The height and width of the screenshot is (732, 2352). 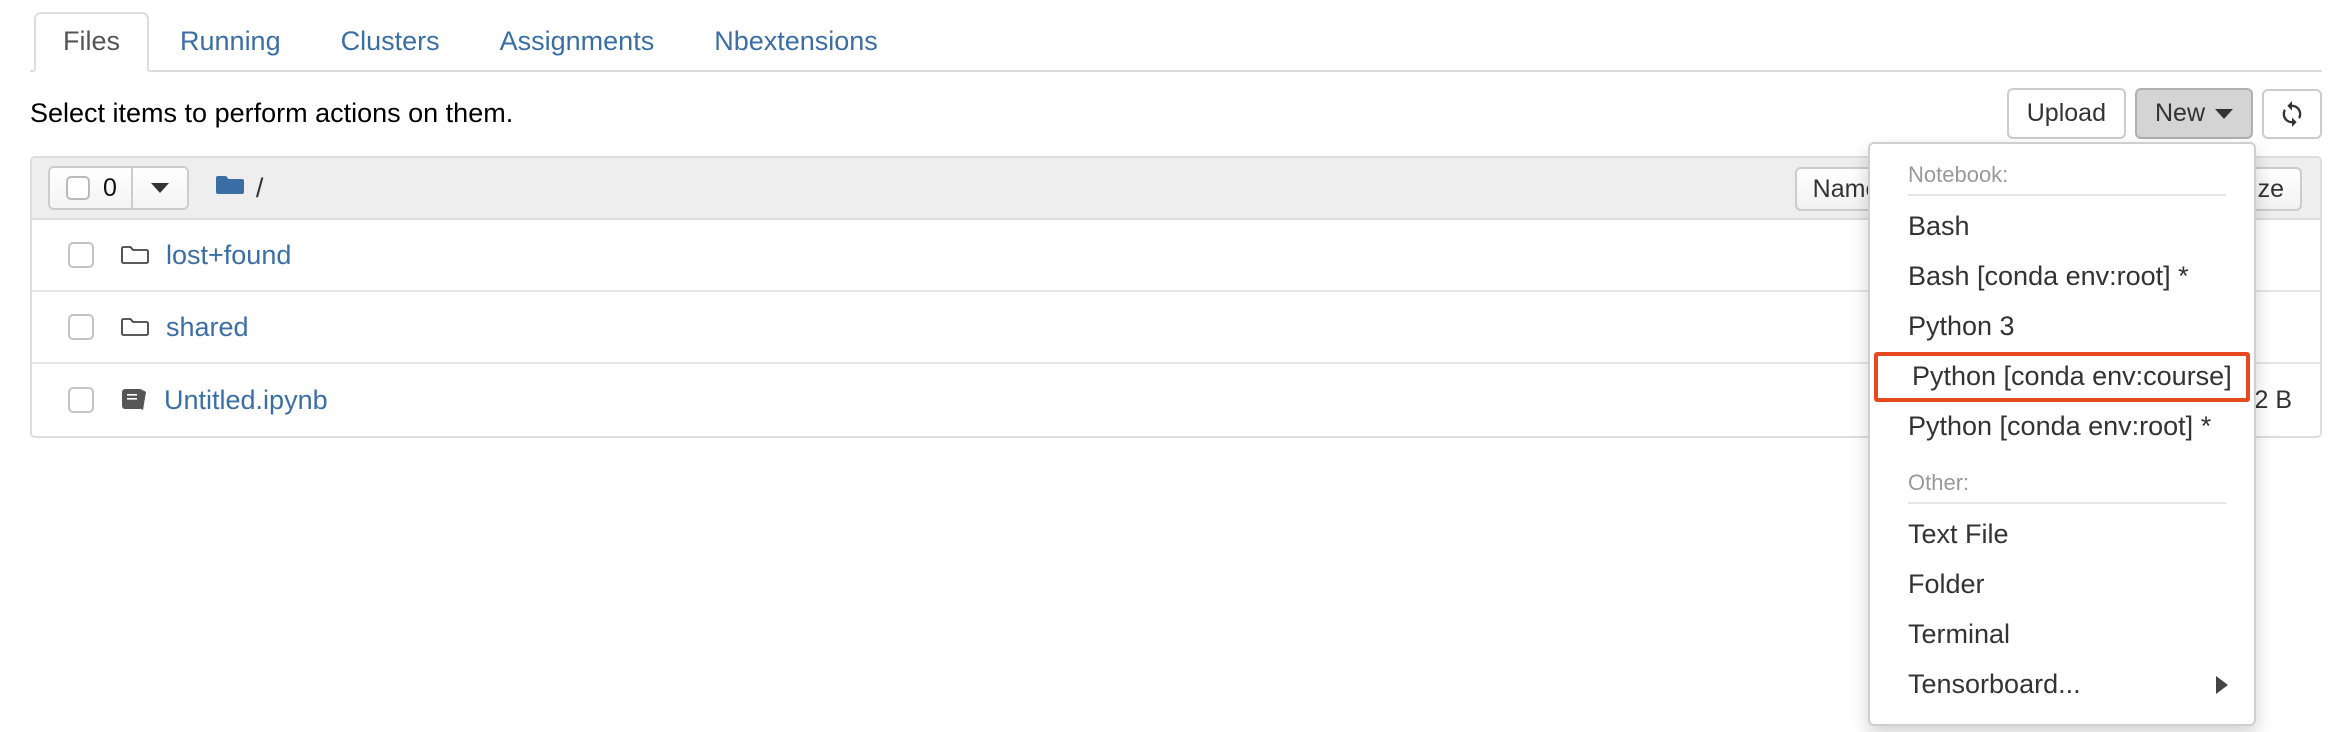 I want to click on toolbar-buttons: Upload New, so click(x=2164, y=113).